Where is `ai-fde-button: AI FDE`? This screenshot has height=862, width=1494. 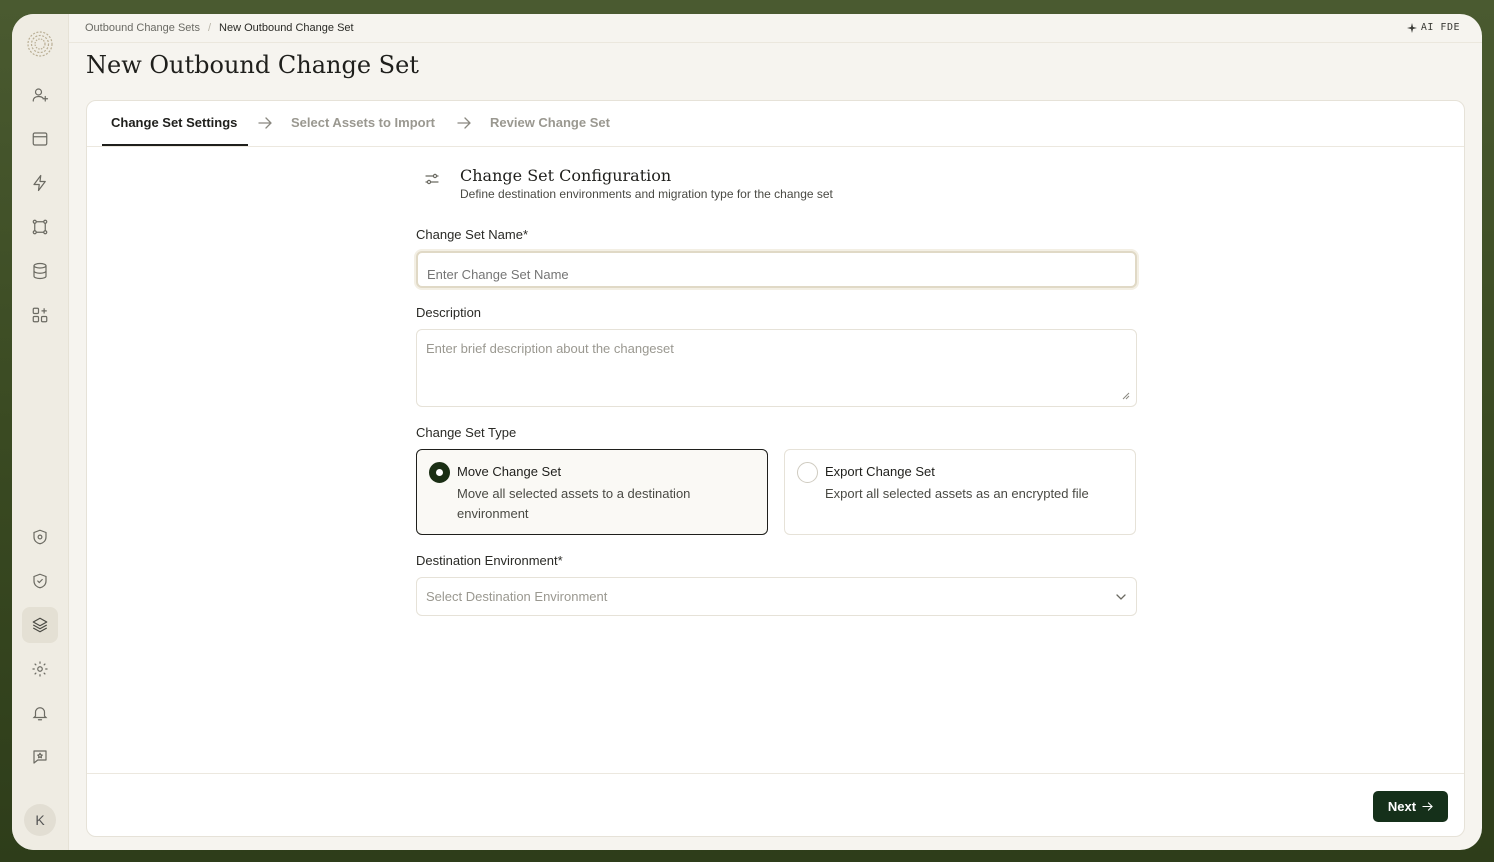
ai-fde-button: AI FDE is located at coordinates (1433, 27).